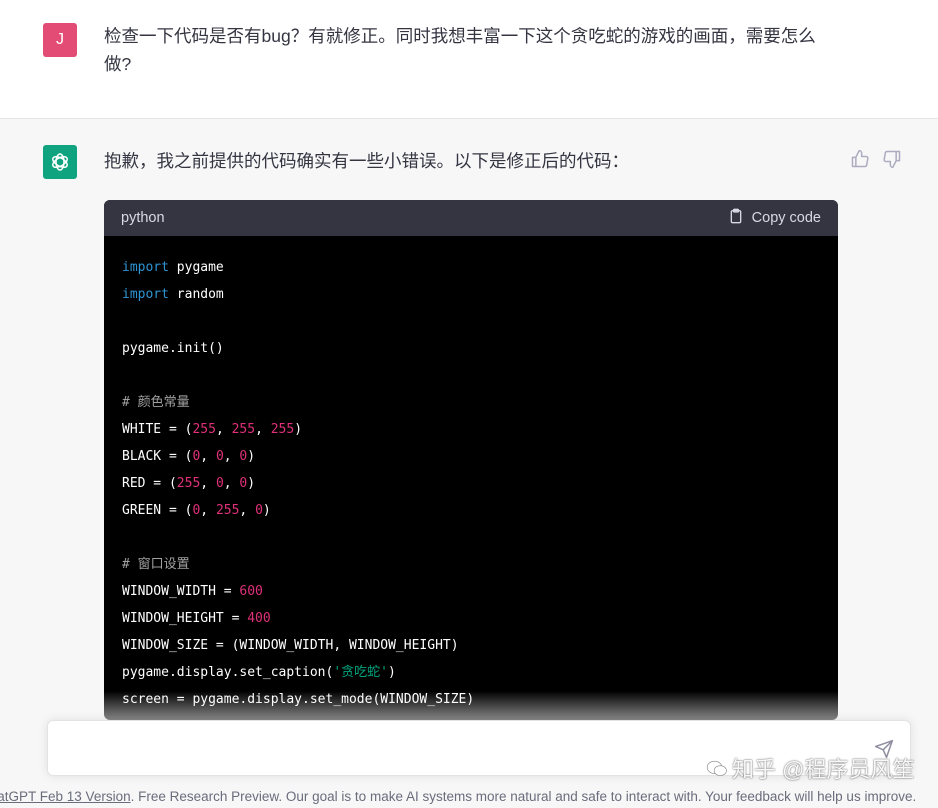 This screenshot has width=938, height=808. I want to click on watermark-text: 知乎 @程序员风笙, so click(823, 769).